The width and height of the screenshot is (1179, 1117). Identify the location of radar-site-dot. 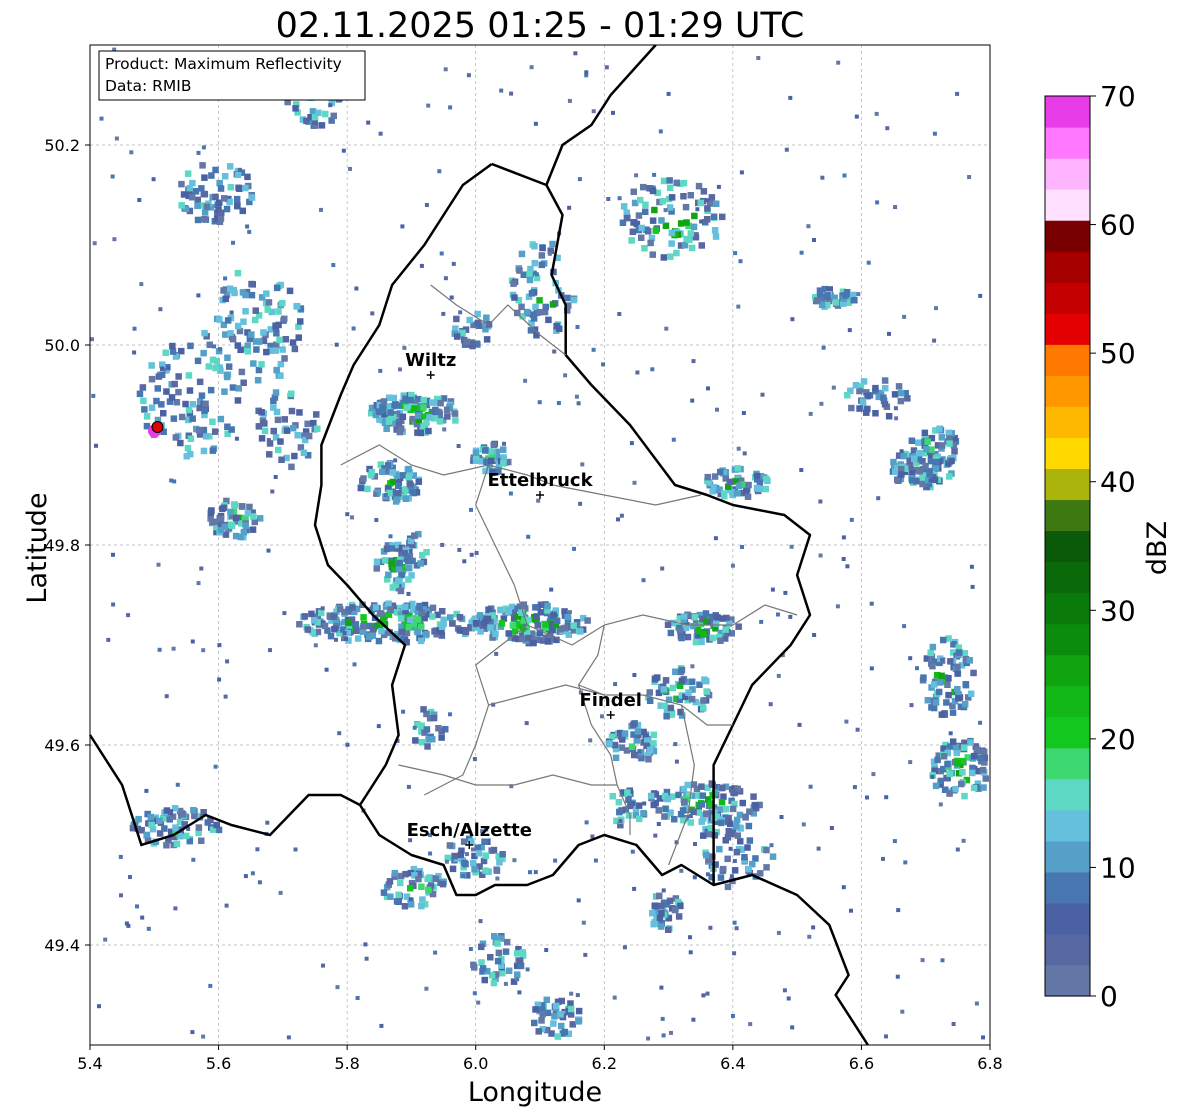
(157, 427).